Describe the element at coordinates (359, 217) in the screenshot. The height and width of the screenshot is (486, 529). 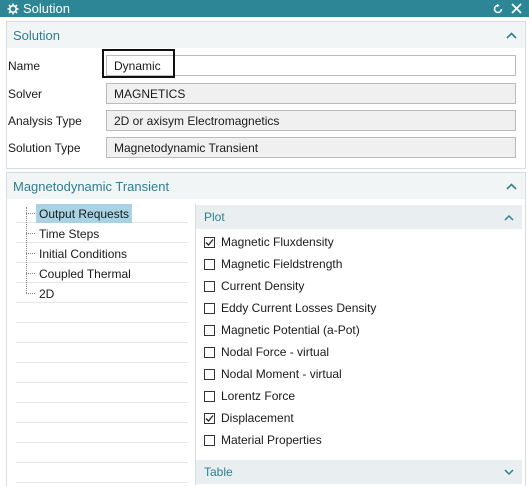
I see `plot-group-header: Plot` at that location.